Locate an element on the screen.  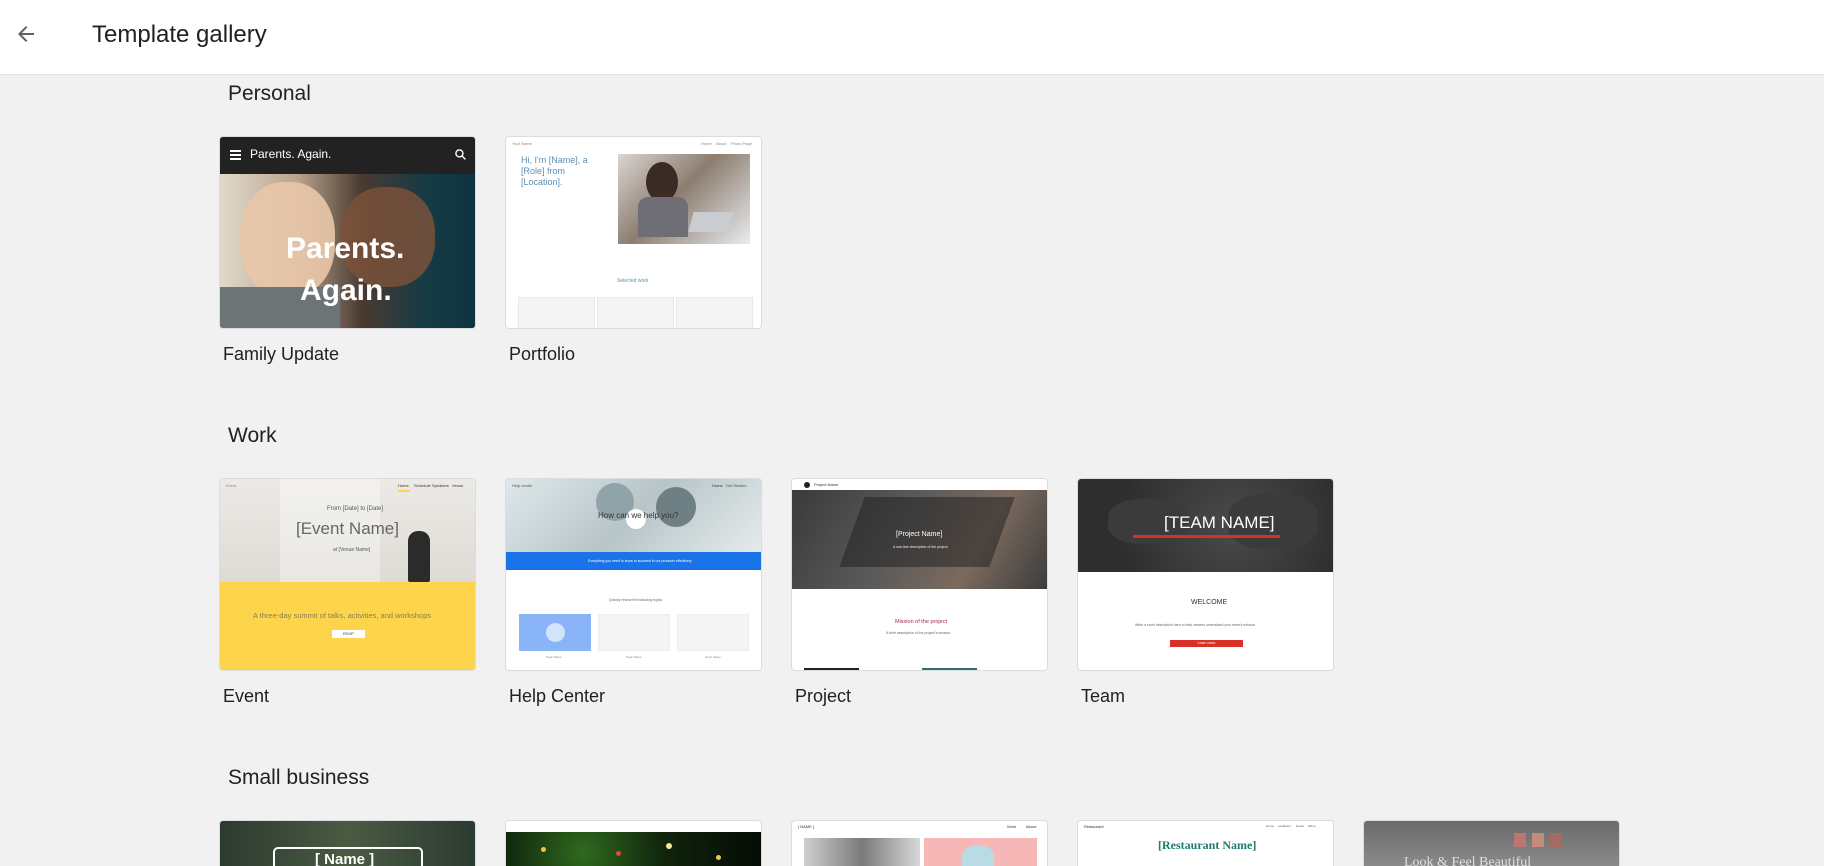
page-title: Template gallery is located at coordinates (179, 34).